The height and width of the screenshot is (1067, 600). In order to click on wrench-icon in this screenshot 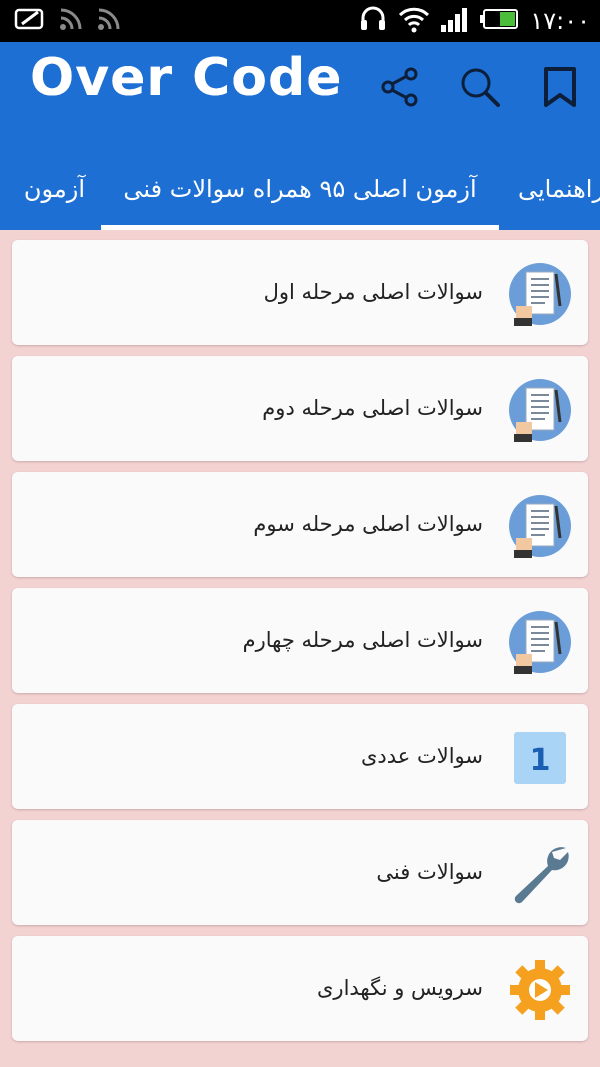, I will do `click(540, 874)`.